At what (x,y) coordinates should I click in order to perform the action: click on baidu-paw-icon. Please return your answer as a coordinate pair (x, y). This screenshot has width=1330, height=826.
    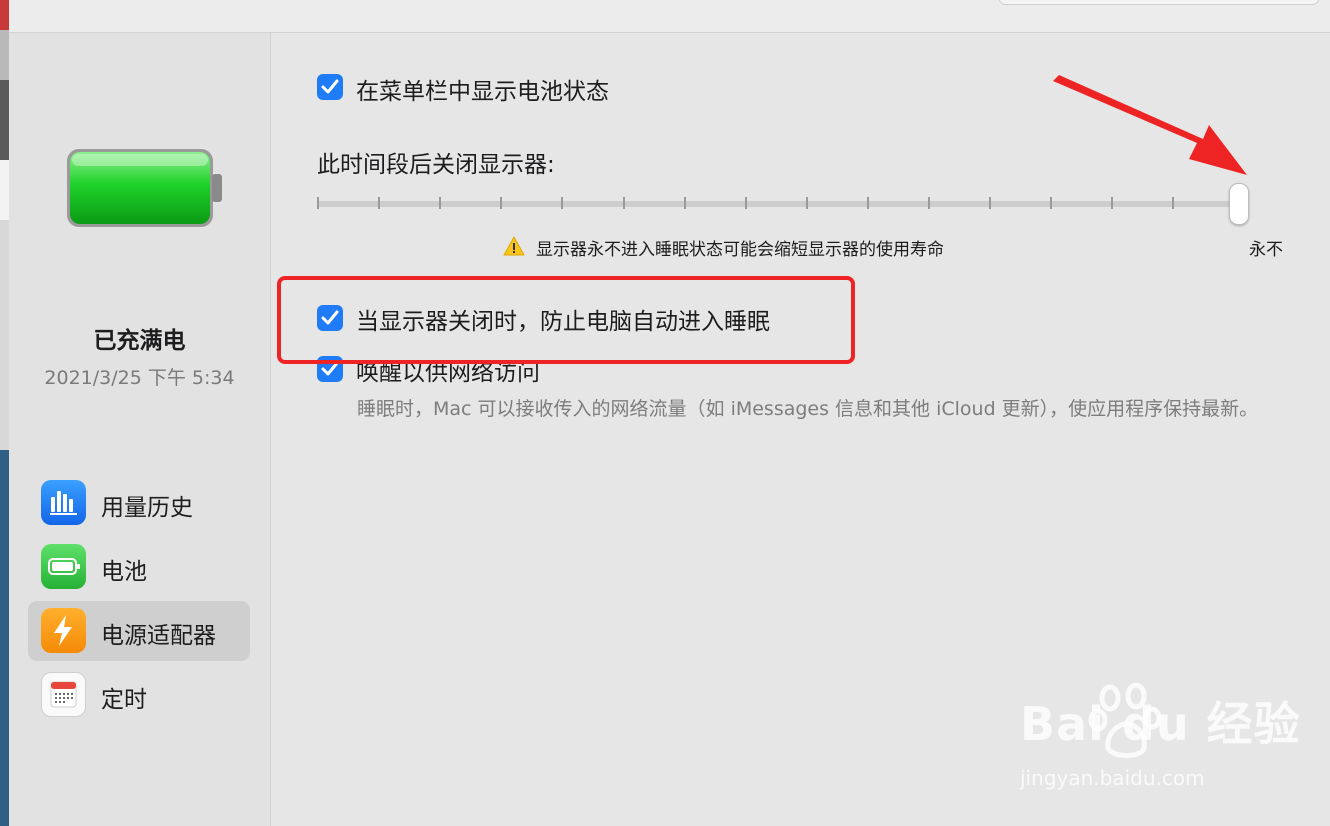
    Looking at the image, I should click on (1125, 720).